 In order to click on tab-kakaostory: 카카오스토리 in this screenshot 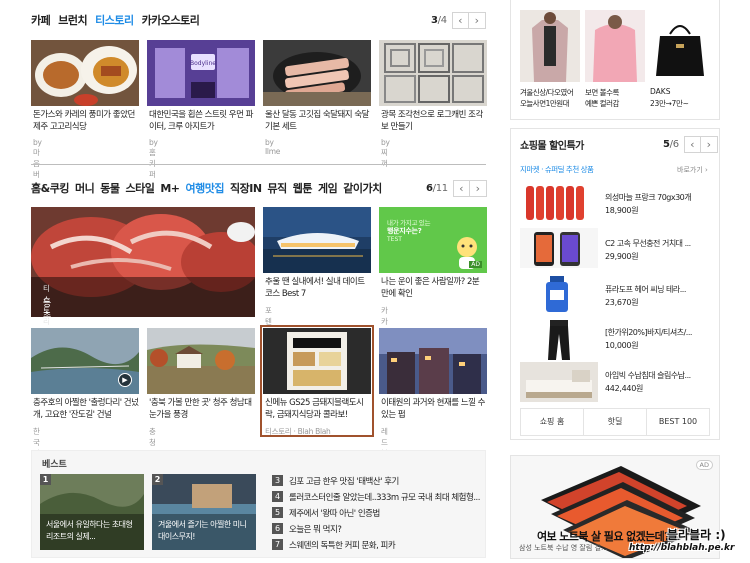, I will do `click(171, 20)`.